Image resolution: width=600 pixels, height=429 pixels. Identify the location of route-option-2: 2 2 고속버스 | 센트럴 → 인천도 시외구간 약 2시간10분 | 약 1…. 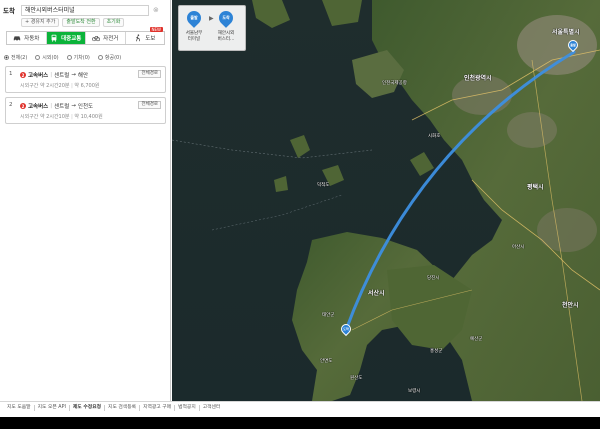
(85, 110).